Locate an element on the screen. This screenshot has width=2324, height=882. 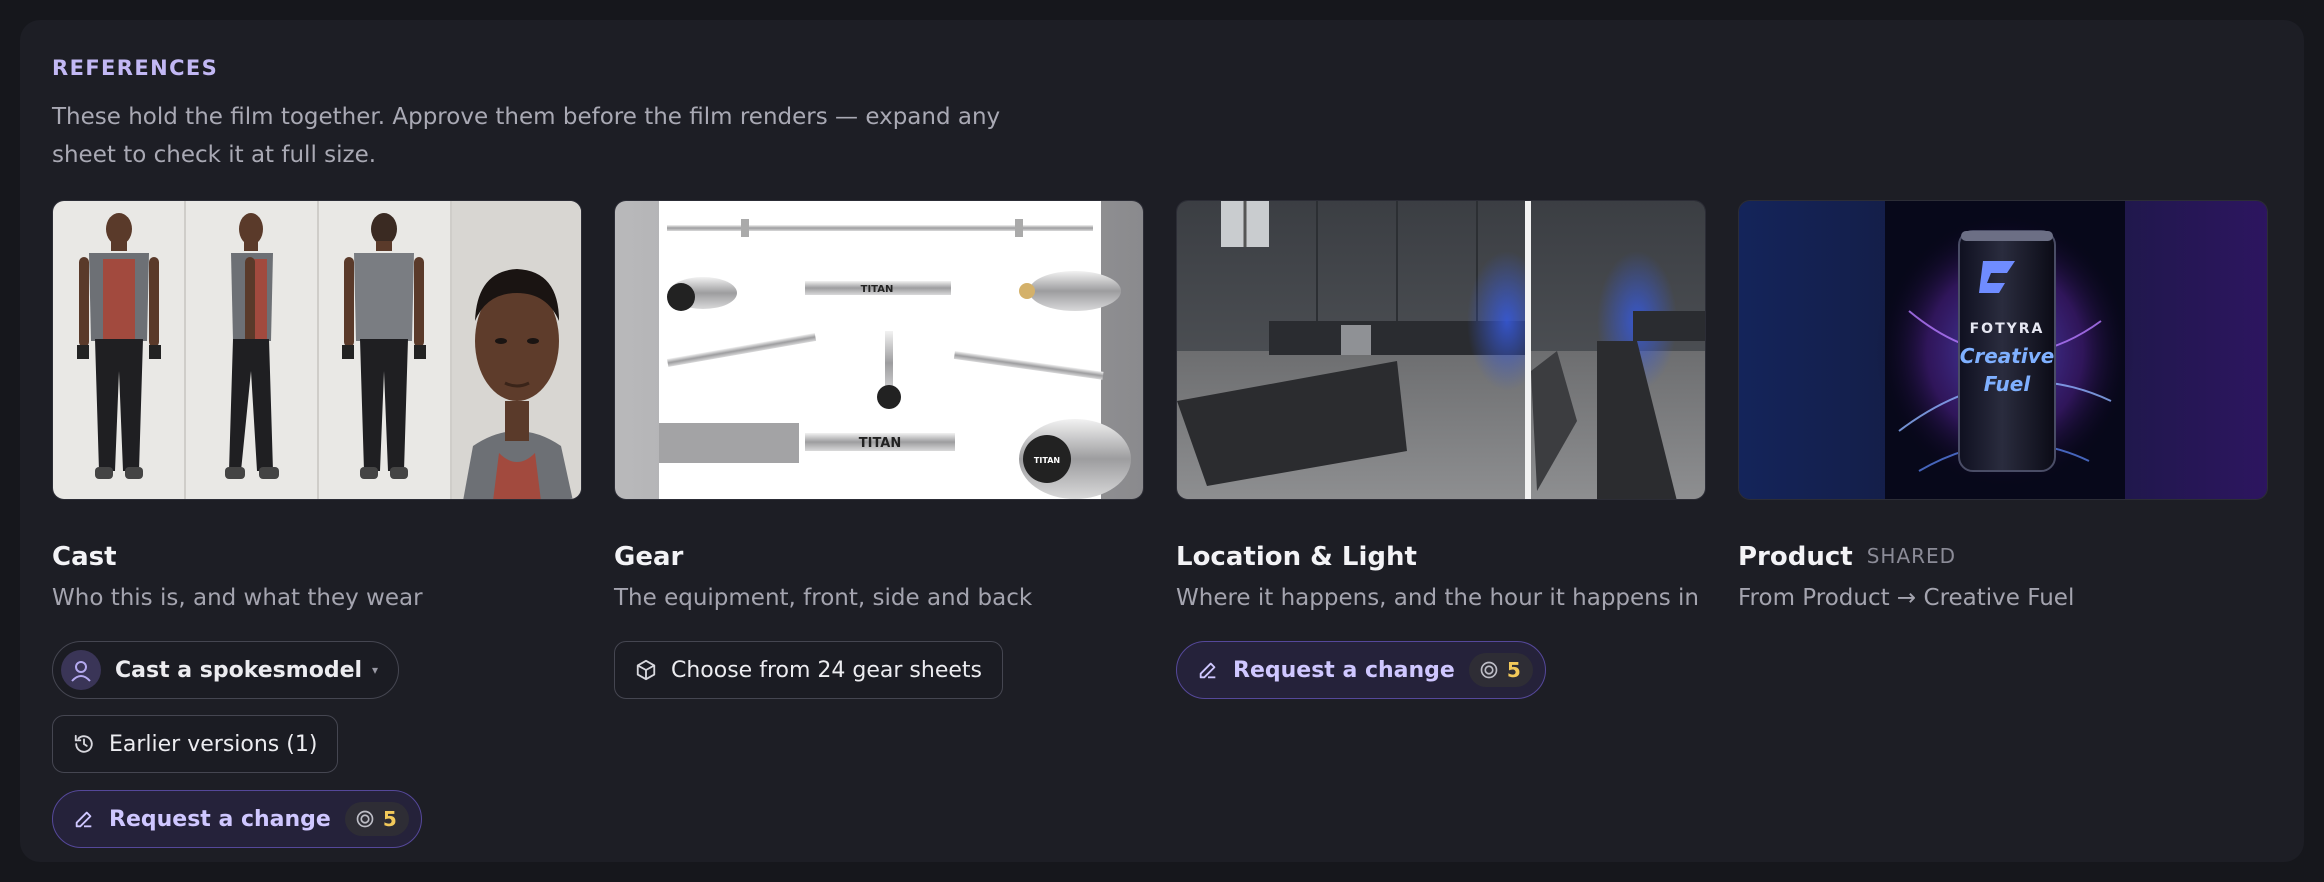
gear-subtitle: The equipment, front, side and back is located at coordinates (823, 598).